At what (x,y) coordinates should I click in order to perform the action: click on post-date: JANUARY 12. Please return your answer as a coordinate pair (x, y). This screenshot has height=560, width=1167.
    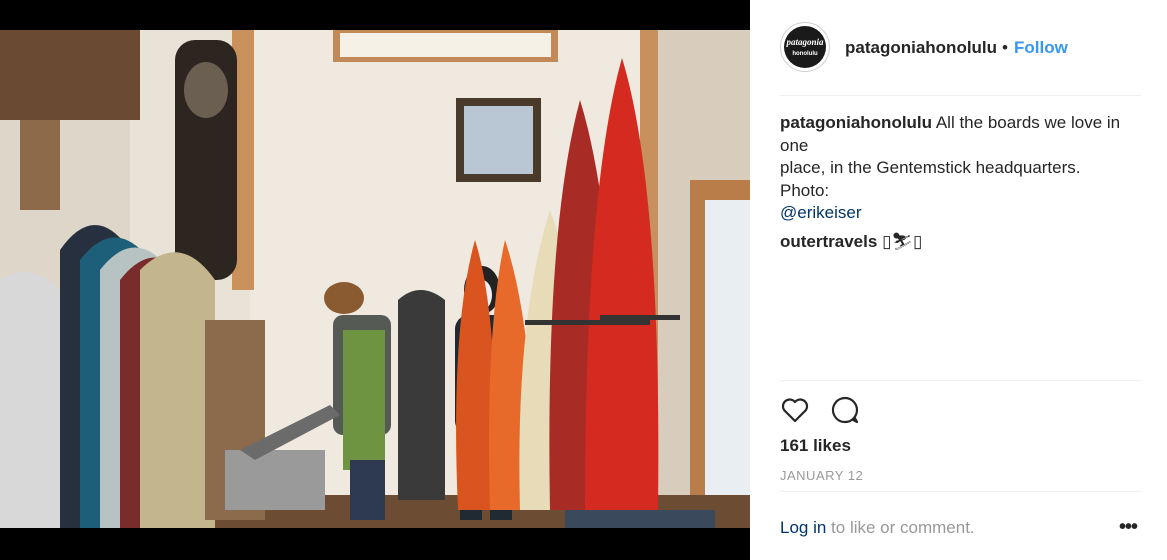
    Looking at the image, I should click on (821, 475).